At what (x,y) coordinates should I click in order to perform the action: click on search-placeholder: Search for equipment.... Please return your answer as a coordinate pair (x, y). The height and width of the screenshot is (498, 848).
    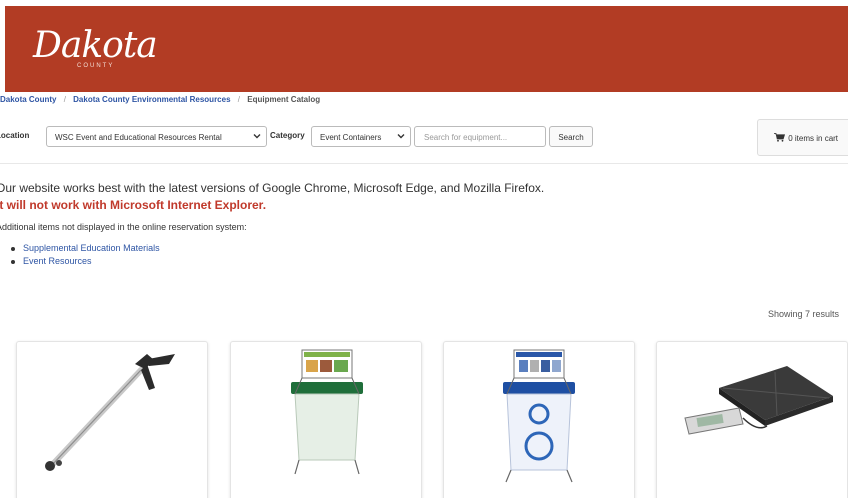
    Looking at the image, I should click on (466, 137).